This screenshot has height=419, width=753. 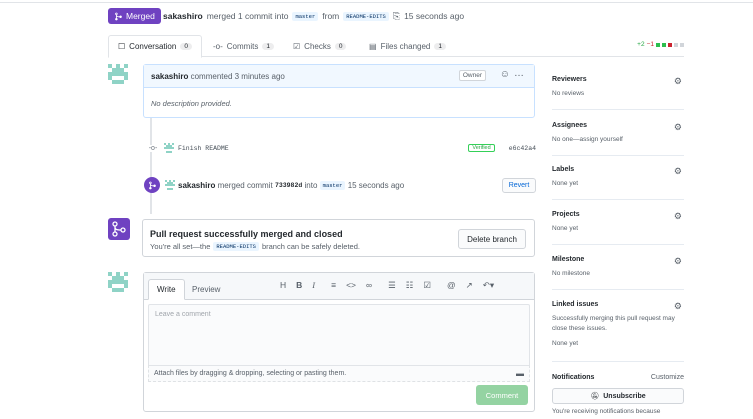 I want to click on base-branch: master, so click(x=305, y=16).